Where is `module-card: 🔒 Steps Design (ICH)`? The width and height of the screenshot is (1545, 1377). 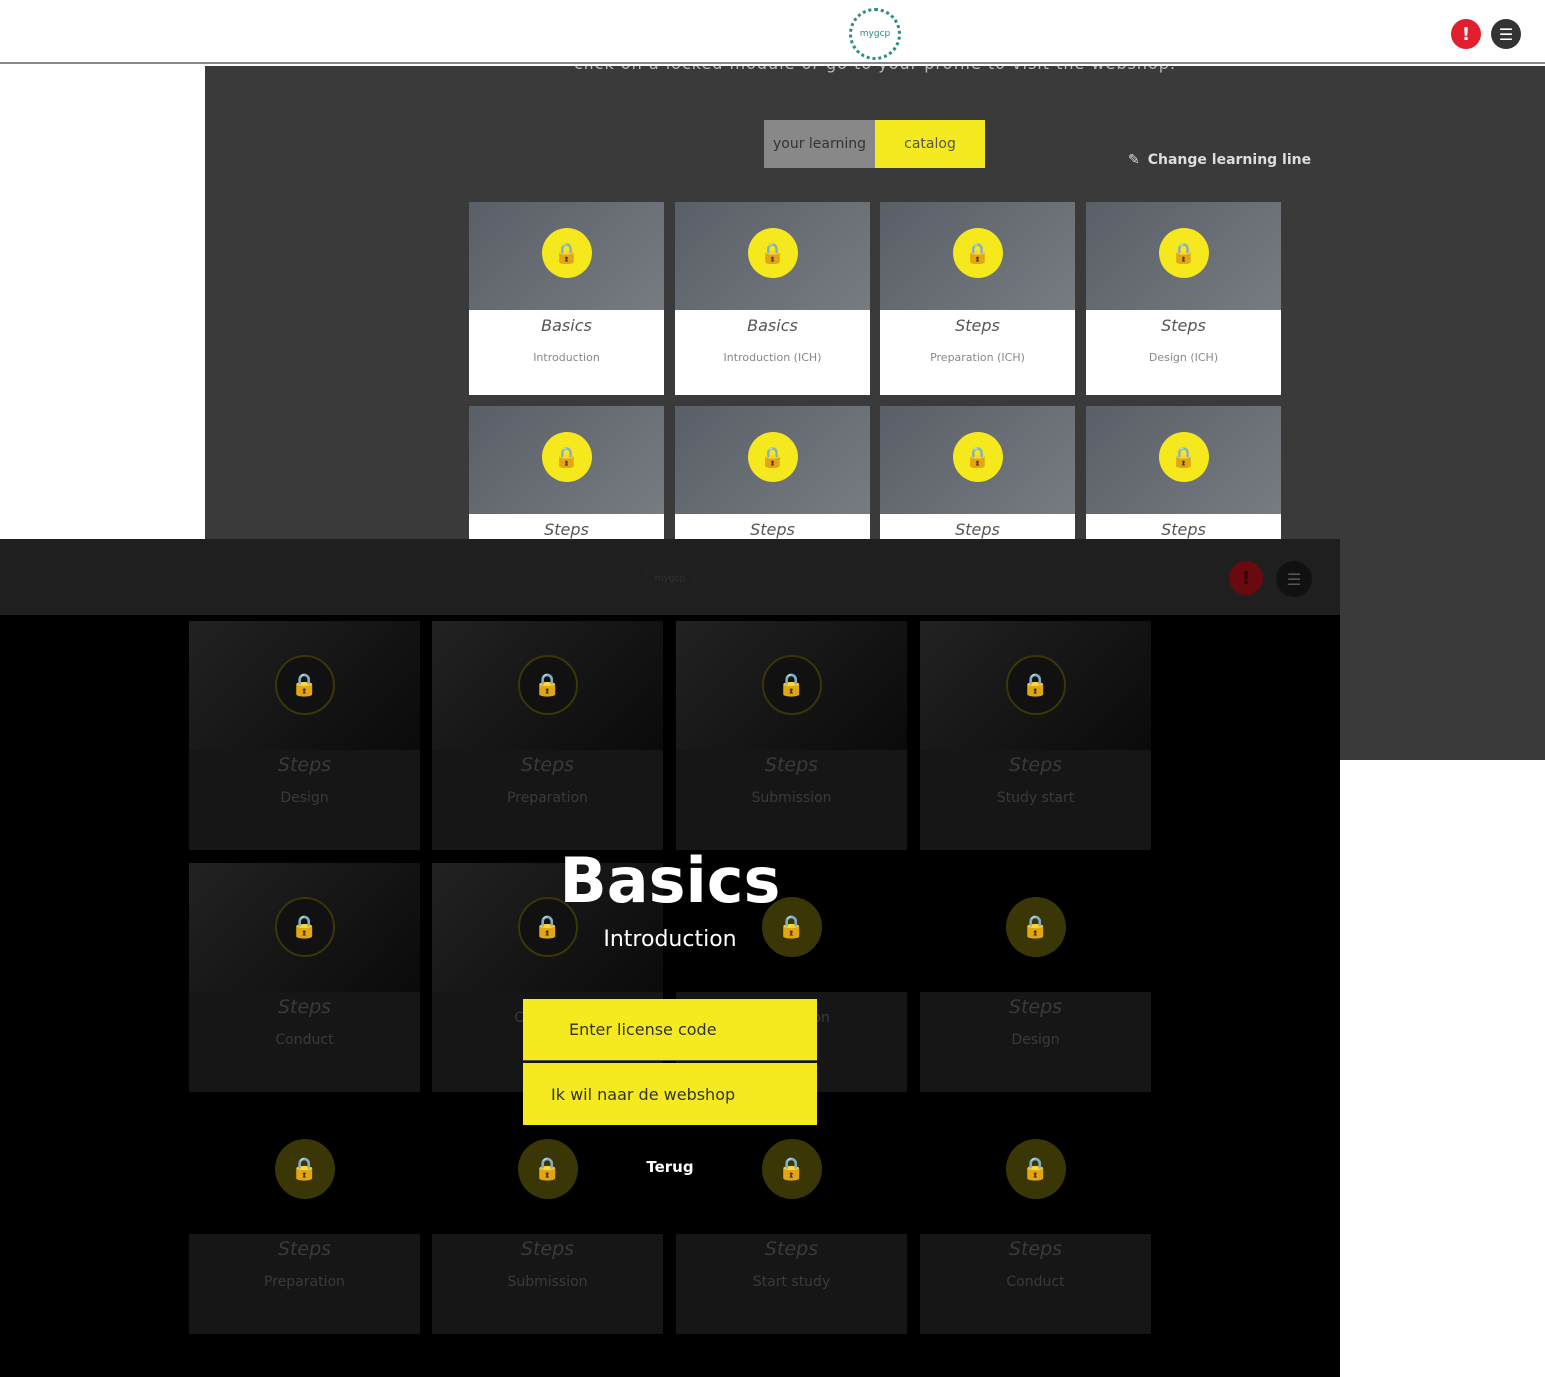 module-card: 🔒 Steps Design (ICH) is located at coordinates (1183, 298).